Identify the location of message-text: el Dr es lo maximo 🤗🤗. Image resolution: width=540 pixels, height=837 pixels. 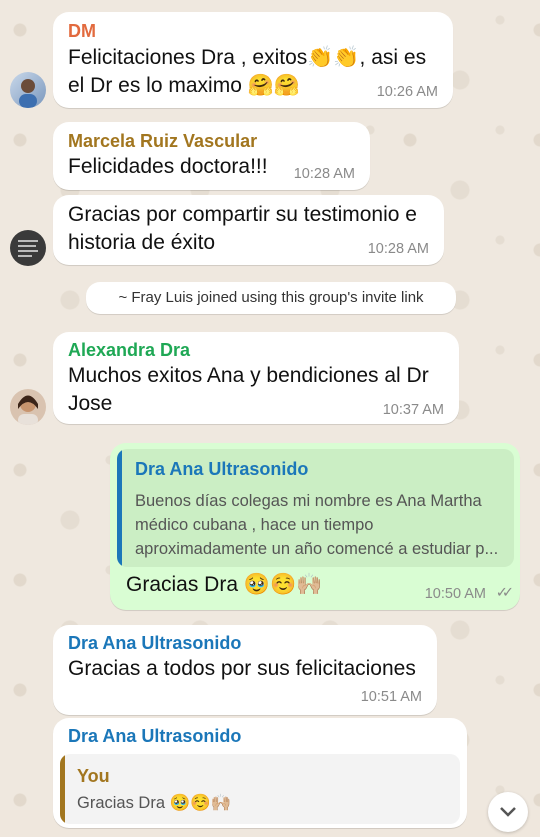
(184, 85).